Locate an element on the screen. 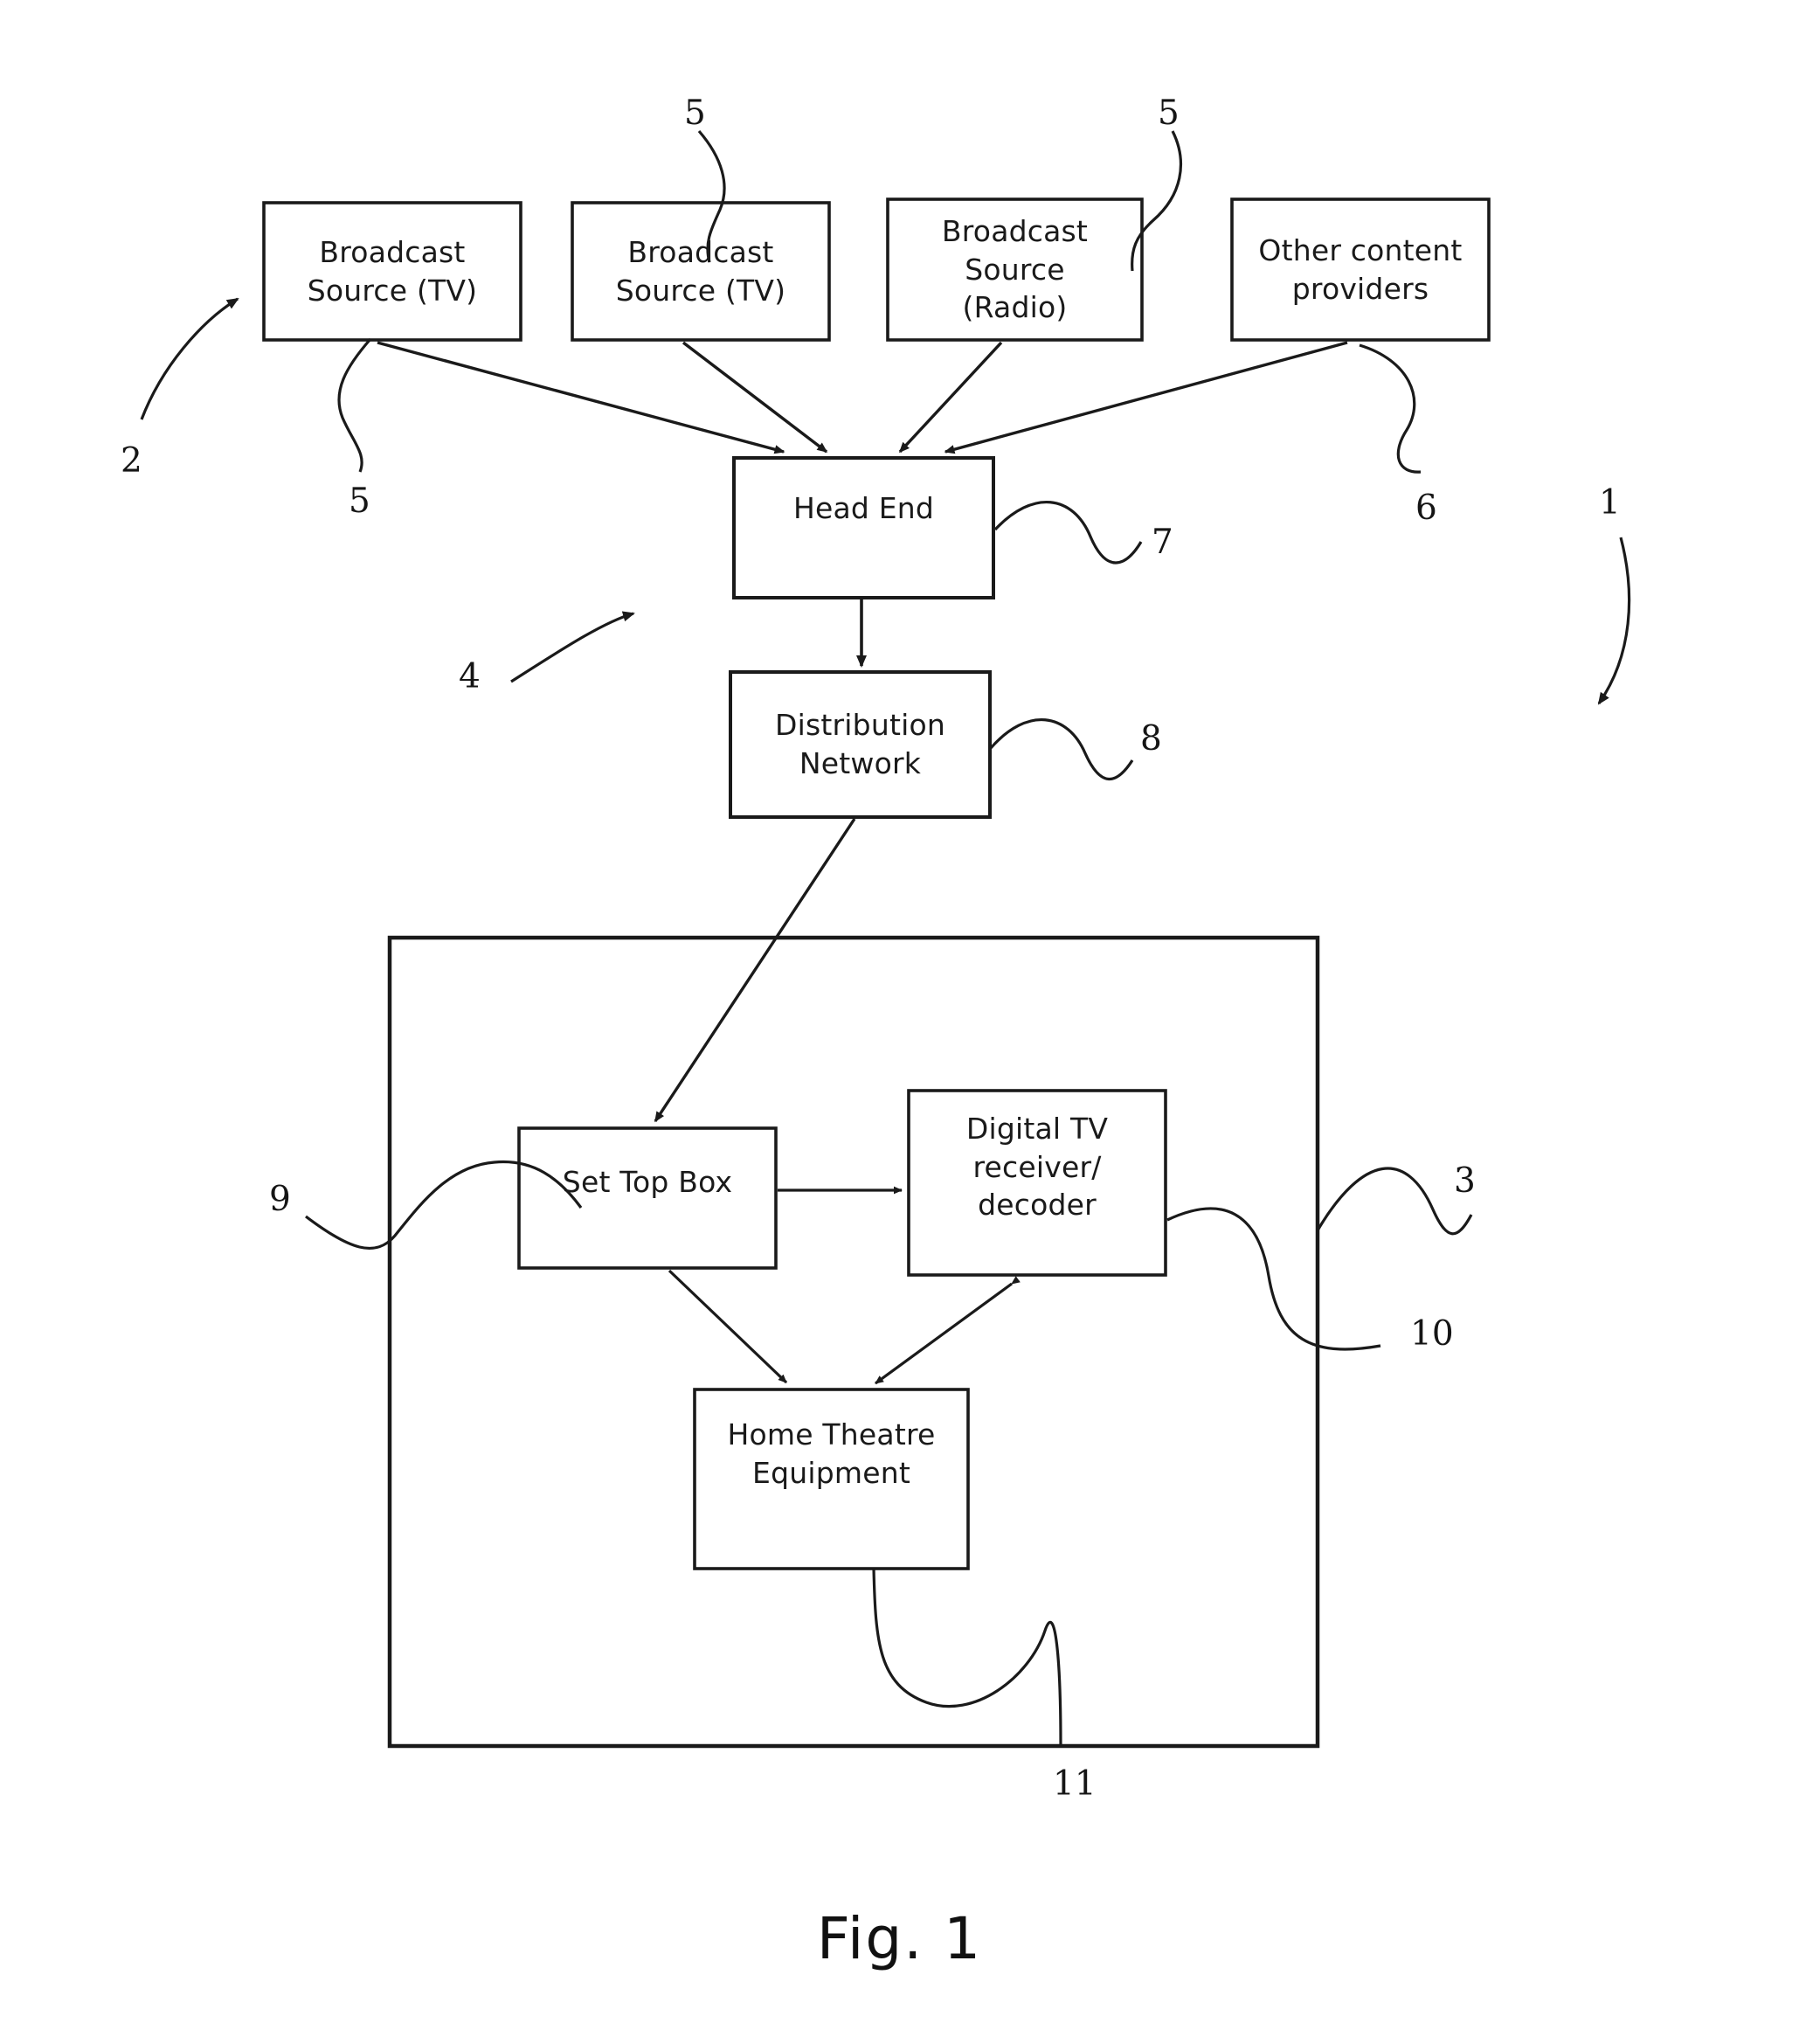 This screenshot has width=1799, height=2044. box-home-theatre-equipment is located at coordinates (831, 1479).